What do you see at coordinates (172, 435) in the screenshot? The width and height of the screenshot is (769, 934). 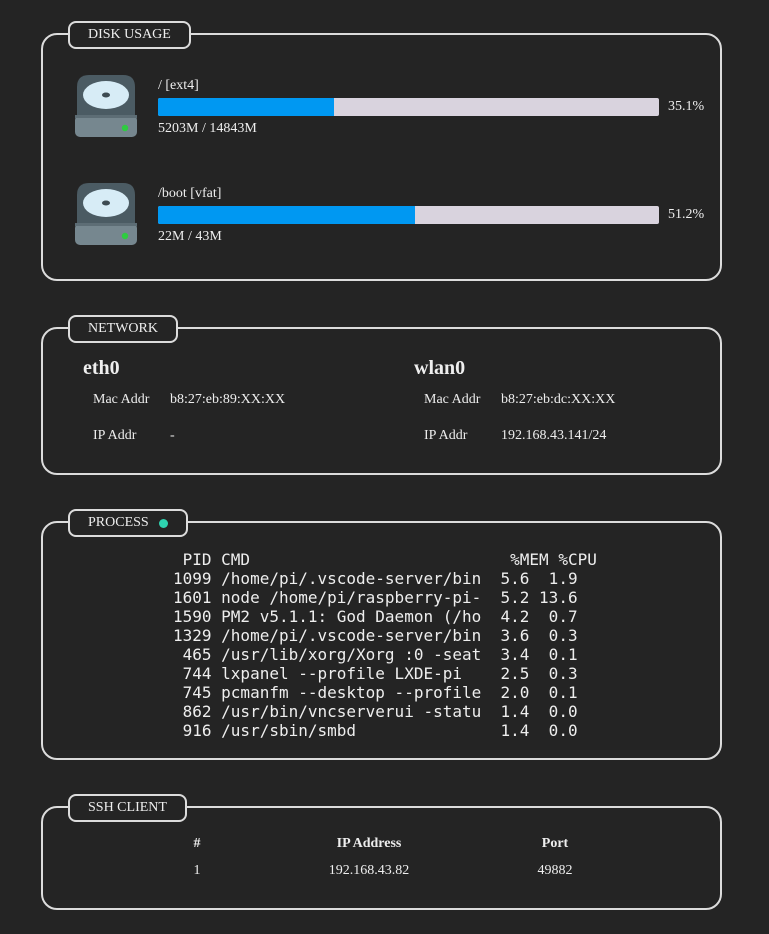 I see `ip-value: -` at bounding box center [172, 435].